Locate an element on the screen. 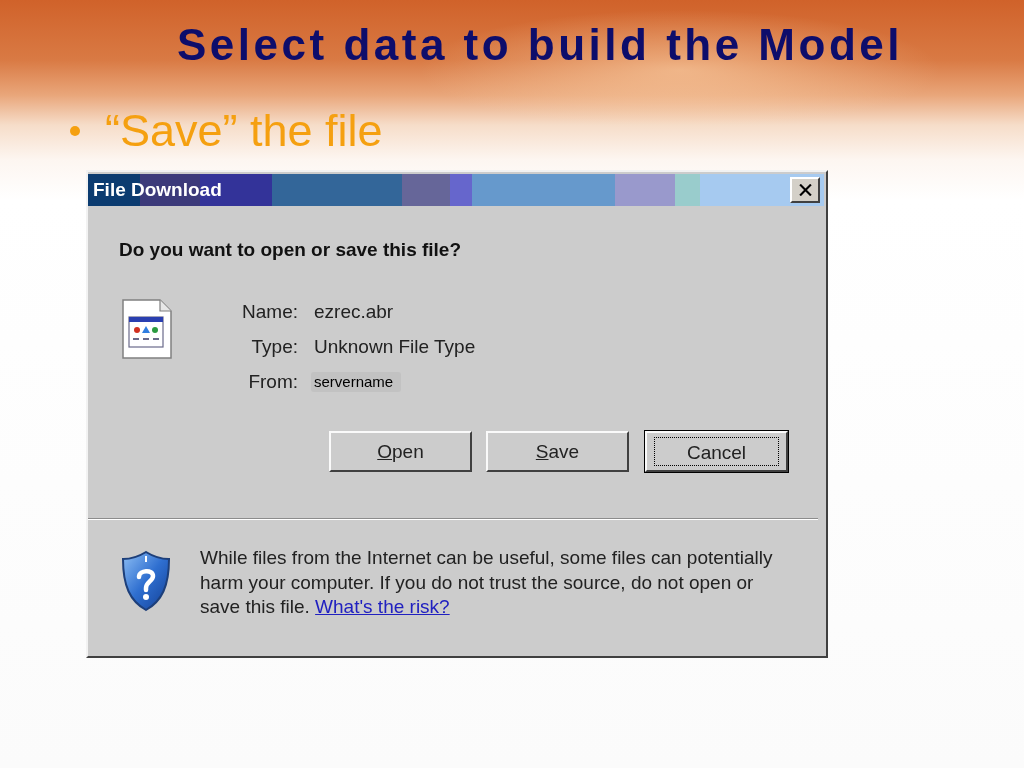 This screenshot has height=768, width=1024. slide-title: Select data to build the Model is located at coordinates (540, 45).